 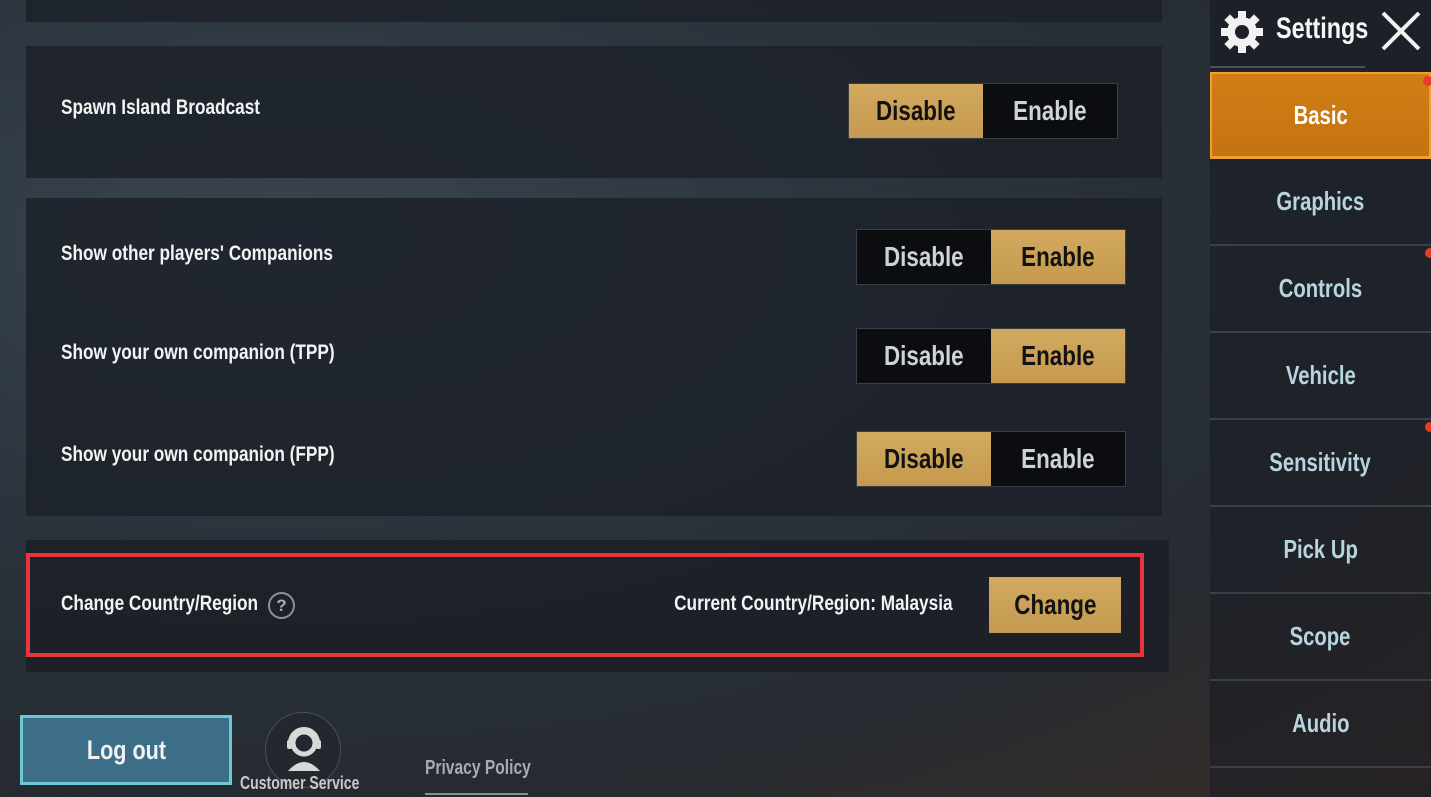 I want to click on tab-label: Graphics, so click(x=1320, y=201).